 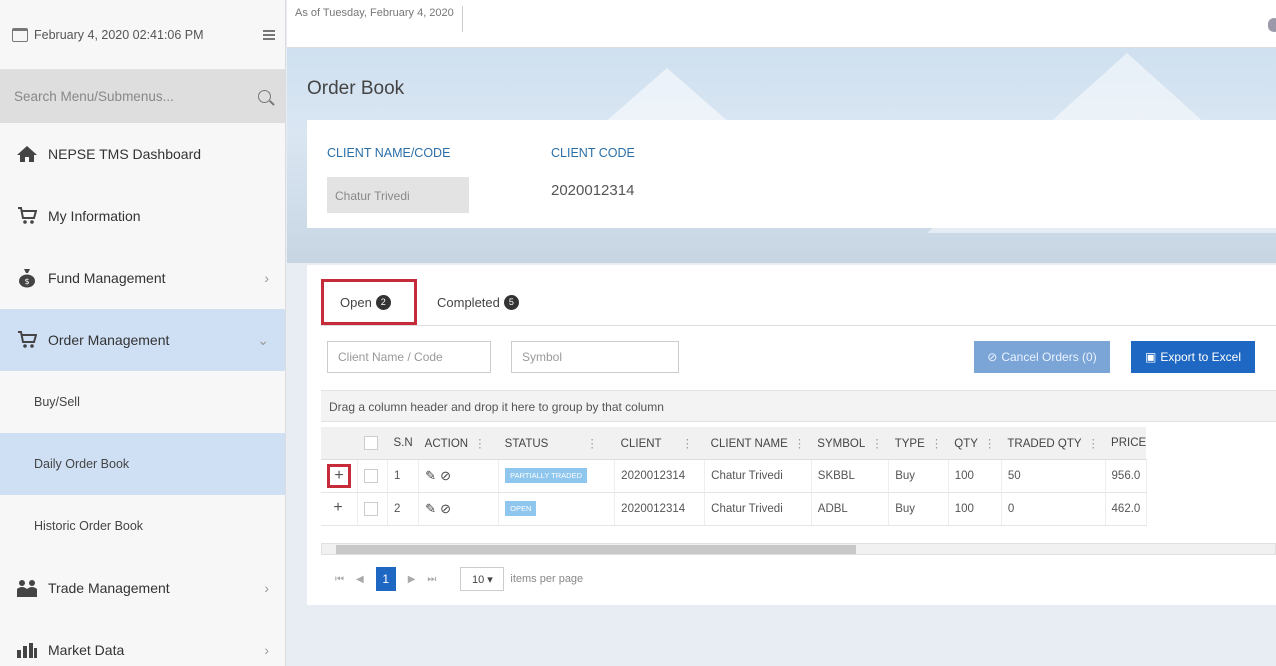 I want to click on sidebar-item-label: Fund Management, so click(x=107, y=278).